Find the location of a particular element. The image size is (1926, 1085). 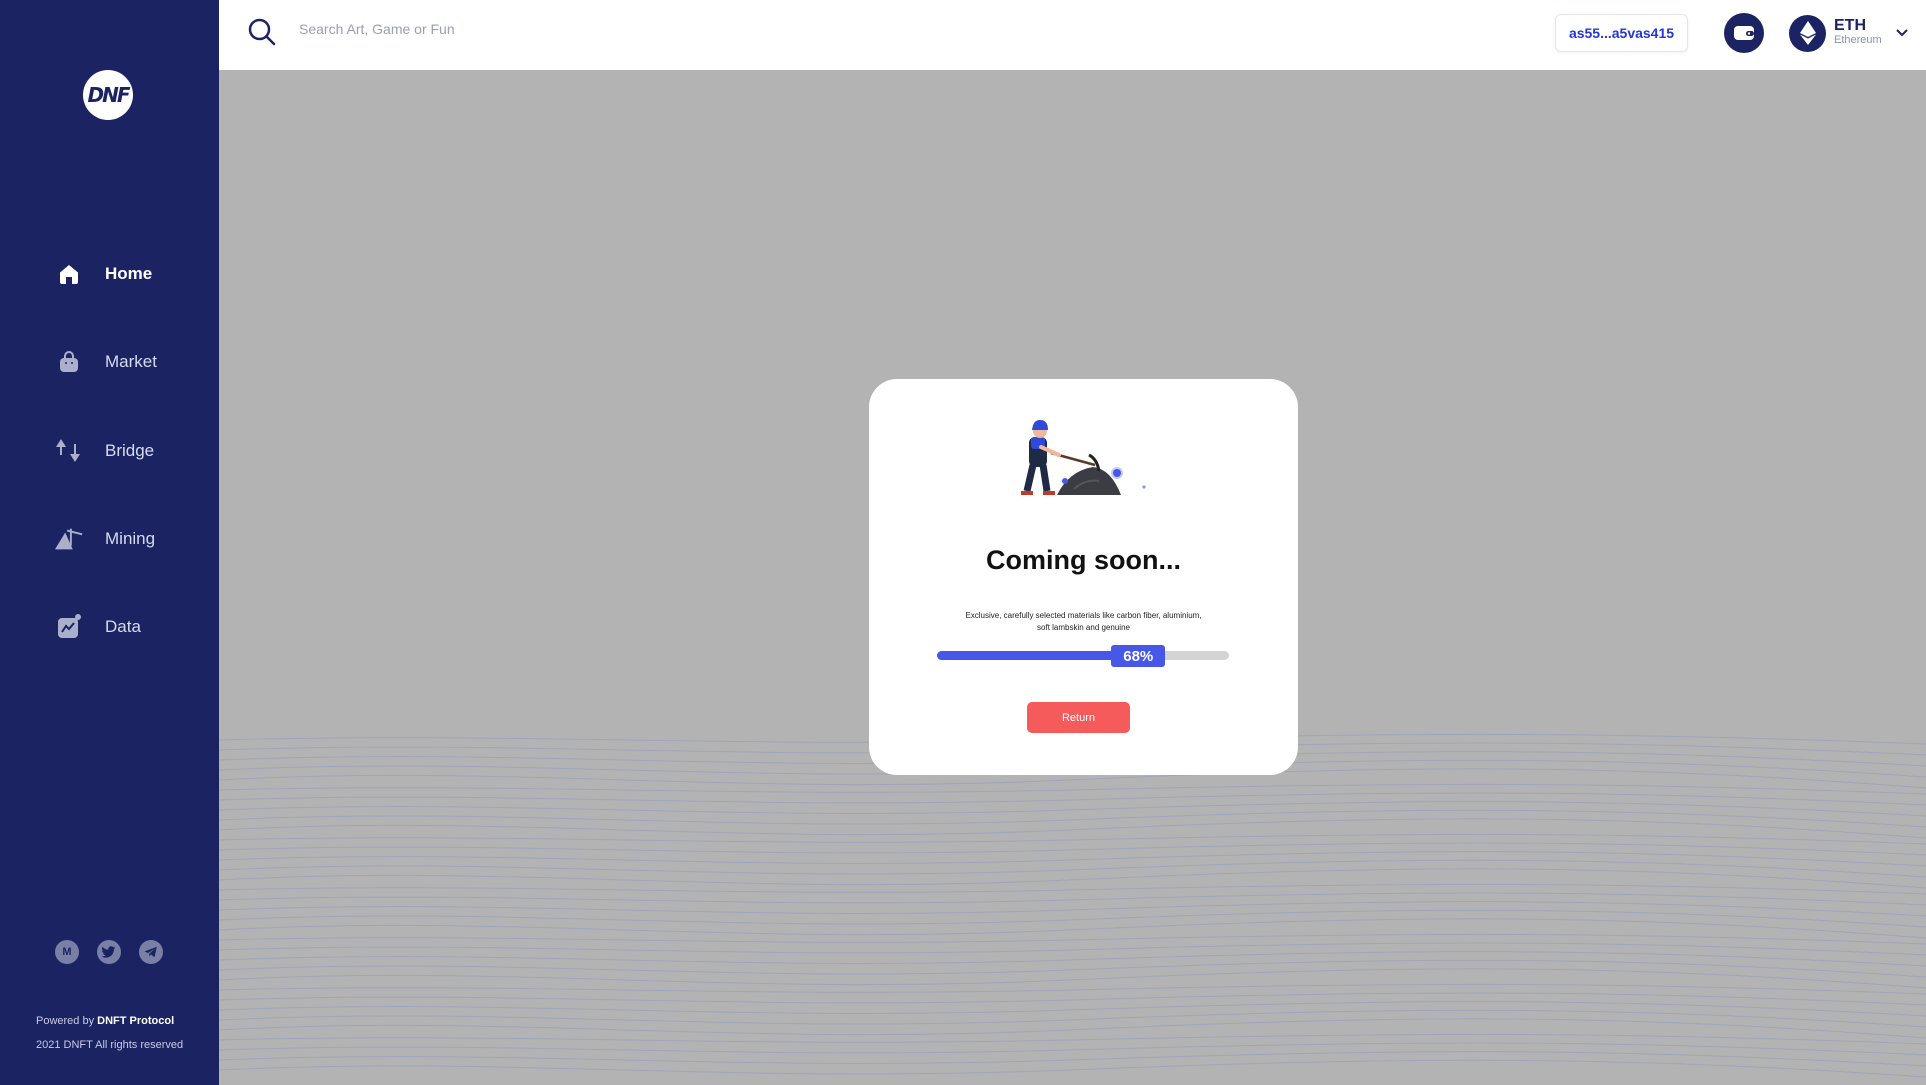

logo-text: DNF is located at coordinates (108, 95).